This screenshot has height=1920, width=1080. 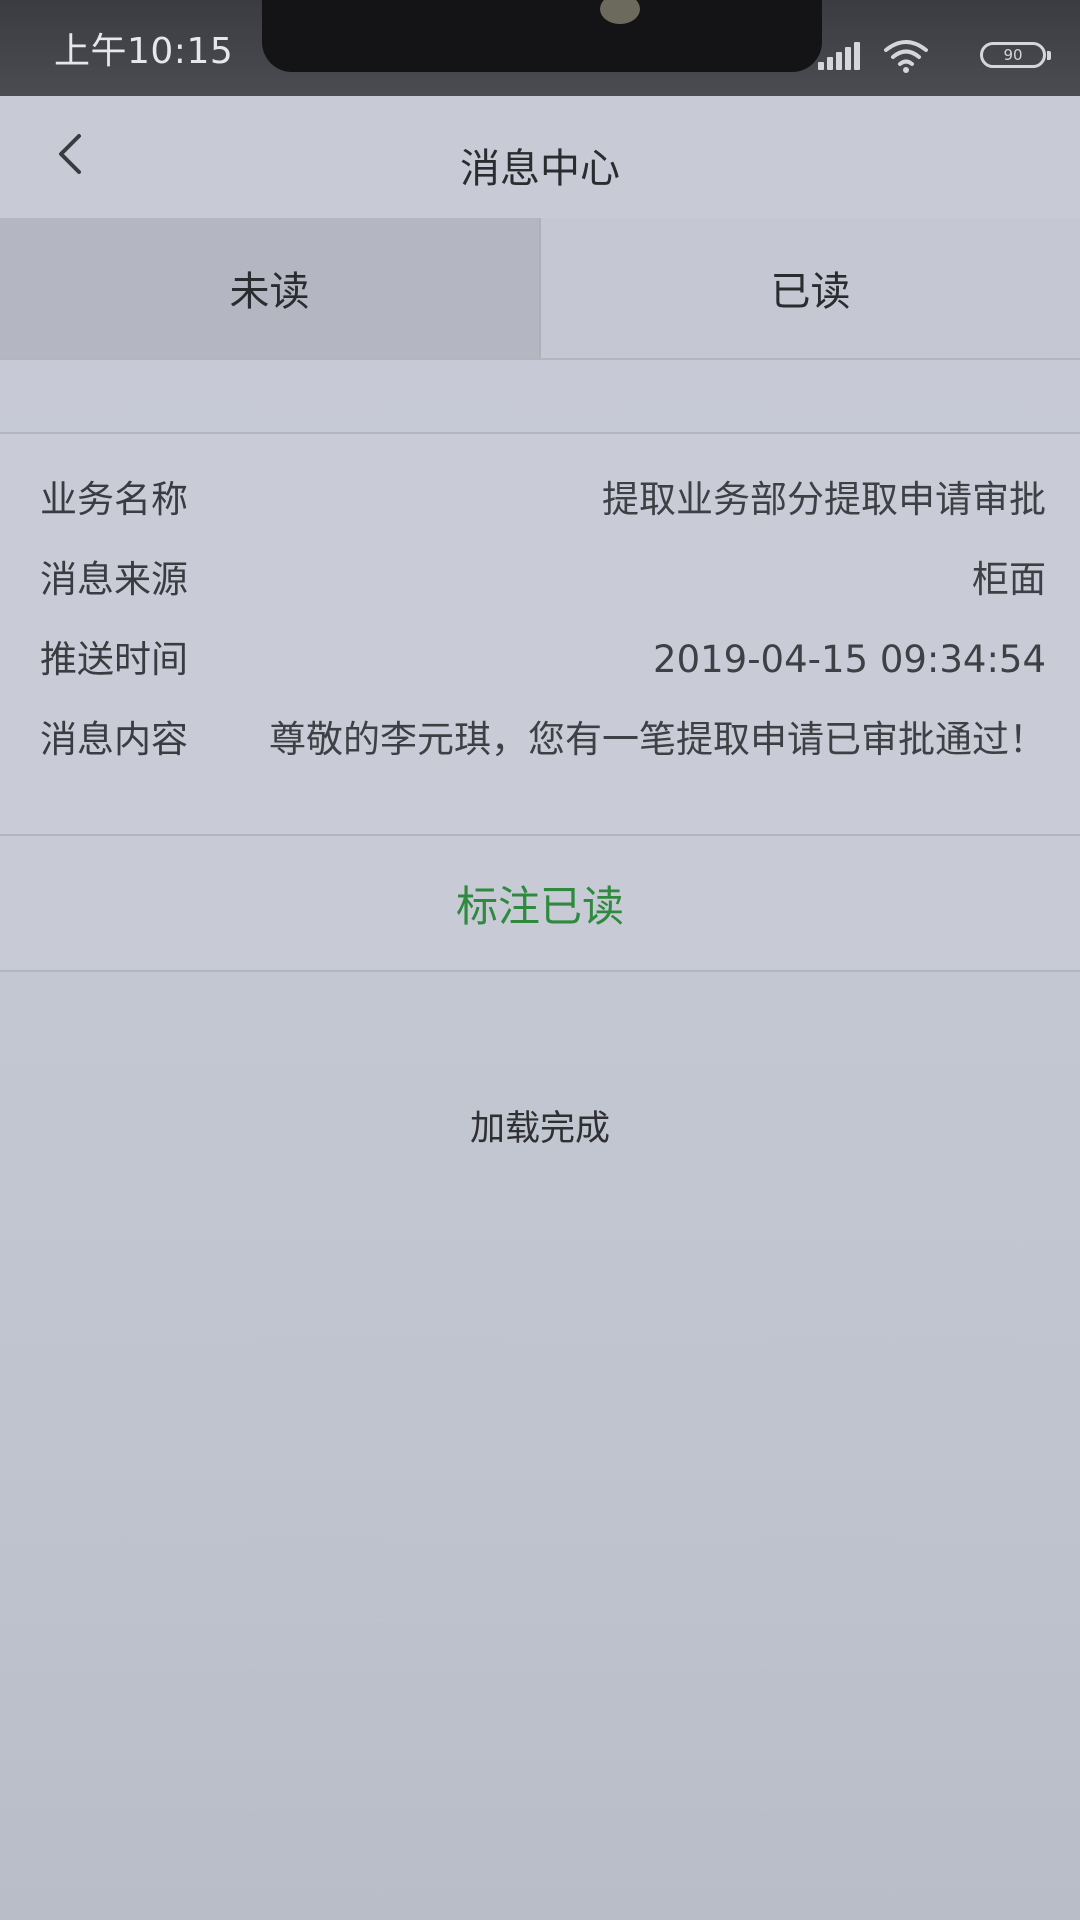 I want to click on field-value: 尊敬的李元琪，您有一笔提取申请已审批通过！, so click(x=657, y=739).